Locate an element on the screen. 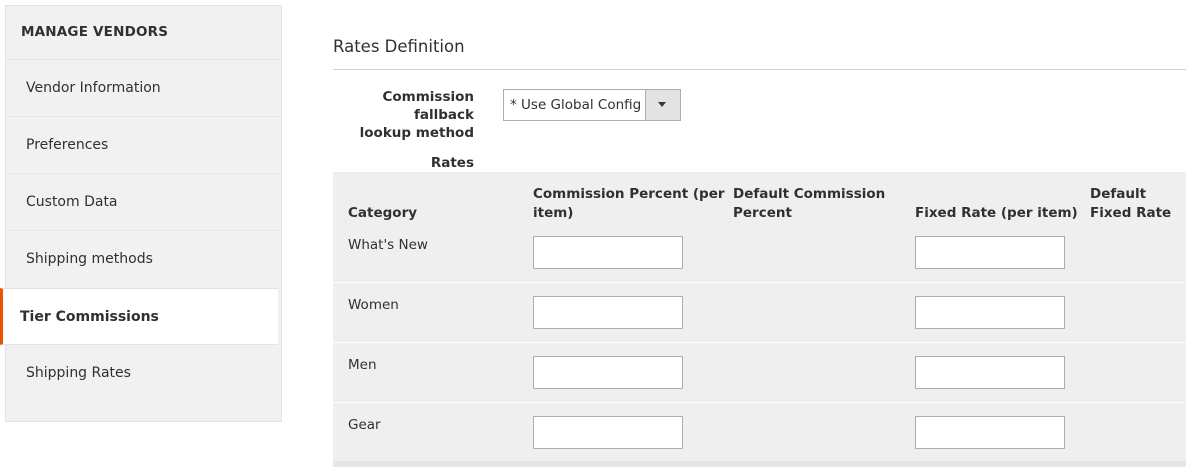 Image resolution: width=1195 pixels, height=467 pixels. section-divider is located at coordinates (759, 69).